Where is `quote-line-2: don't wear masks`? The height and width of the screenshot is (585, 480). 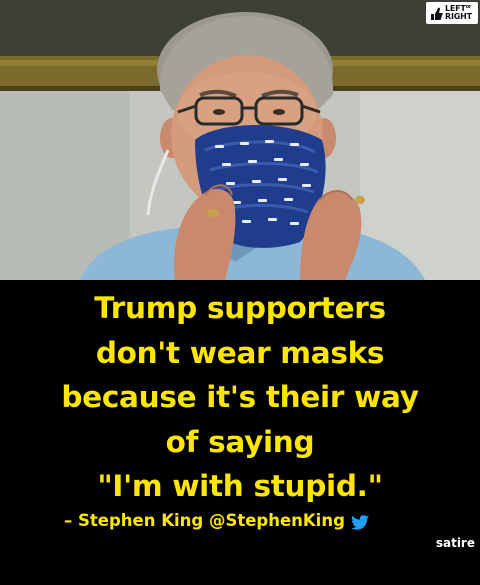
quote-line-2: don't wear masks is located at coordinates (240, 352).